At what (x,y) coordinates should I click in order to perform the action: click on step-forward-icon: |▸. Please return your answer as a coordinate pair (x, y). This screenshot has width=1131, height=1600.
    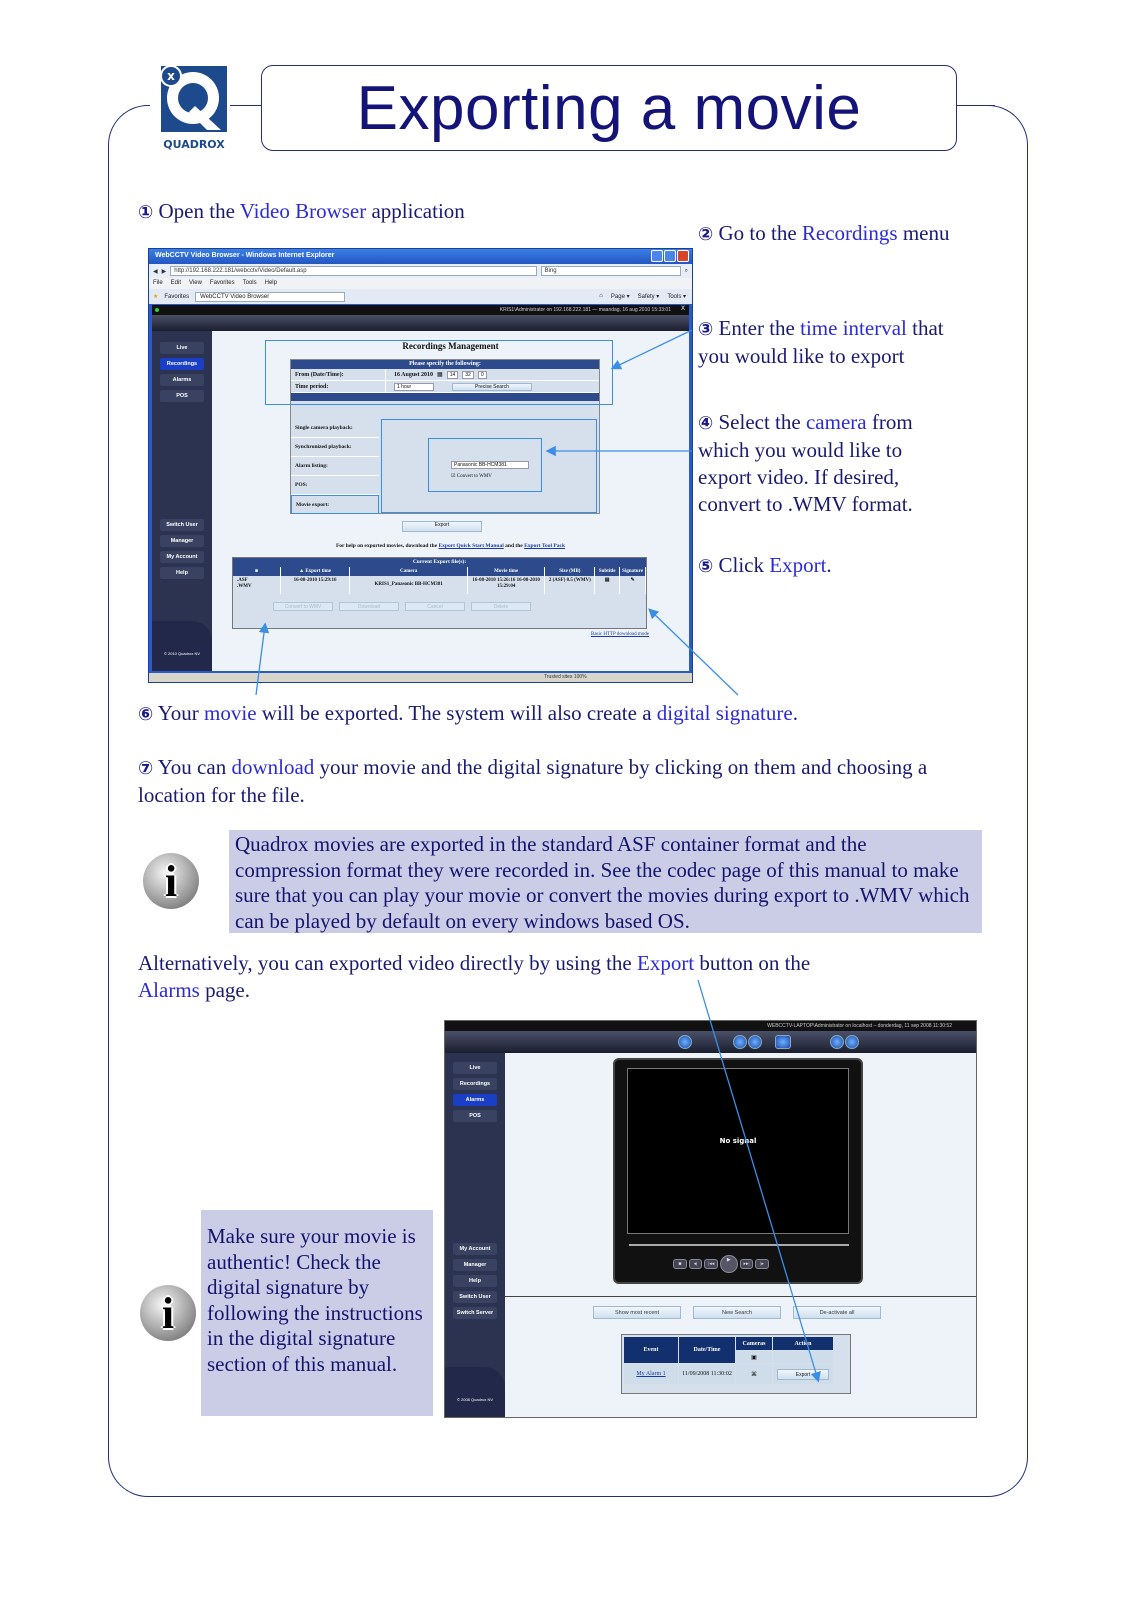
    Looking at the image, I should click on (762, 1264).